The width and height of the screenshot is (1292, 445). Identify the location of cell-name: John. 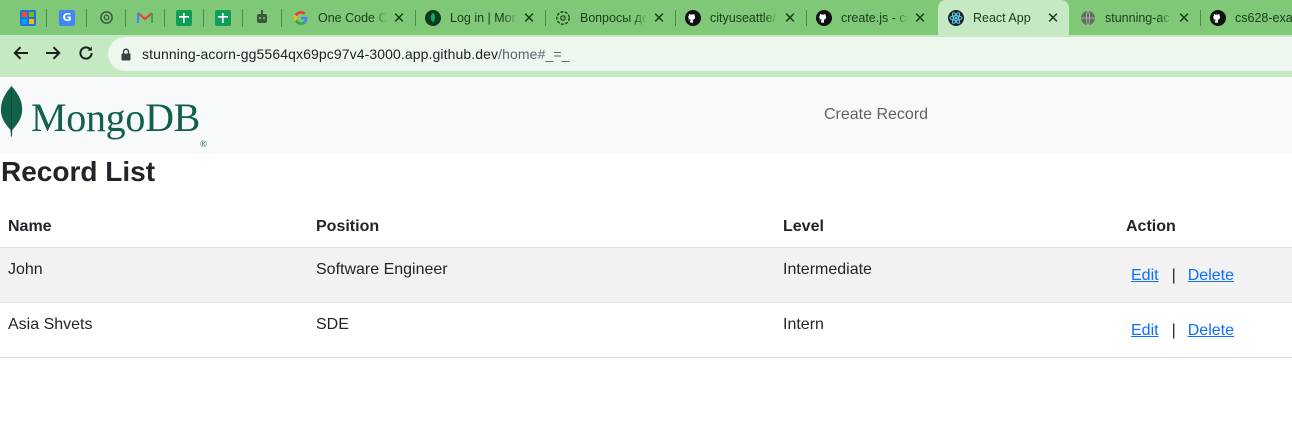
(154, 275).